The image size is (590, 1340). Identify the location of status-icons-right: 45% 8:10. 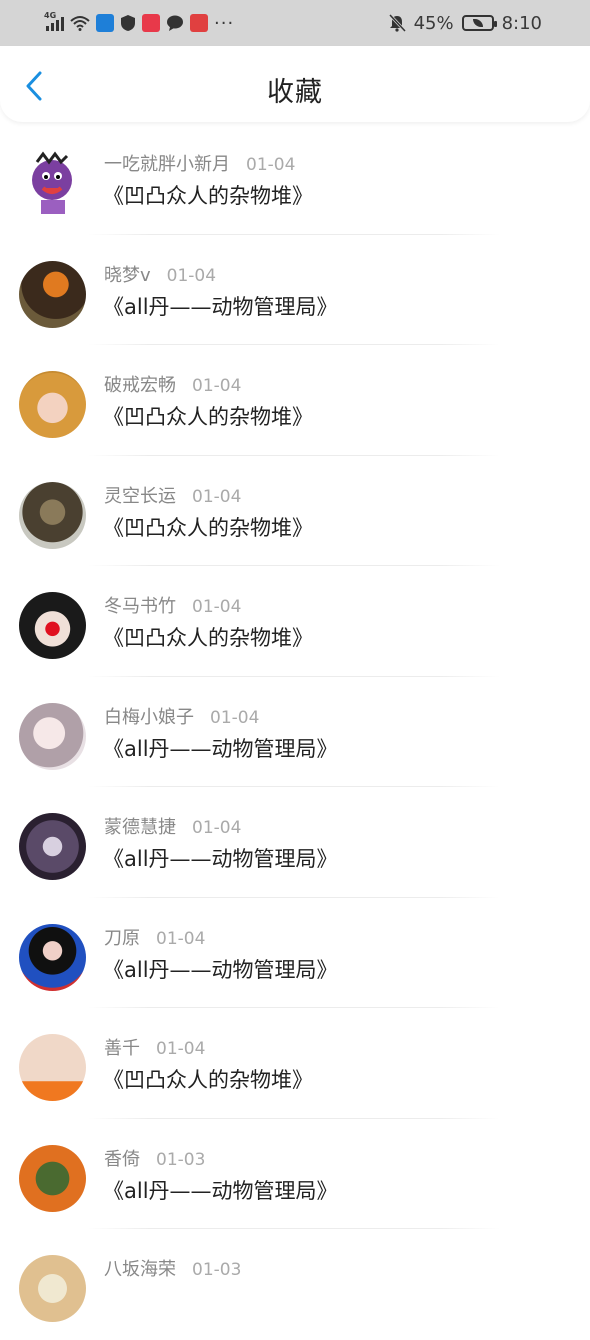
(465, 23).